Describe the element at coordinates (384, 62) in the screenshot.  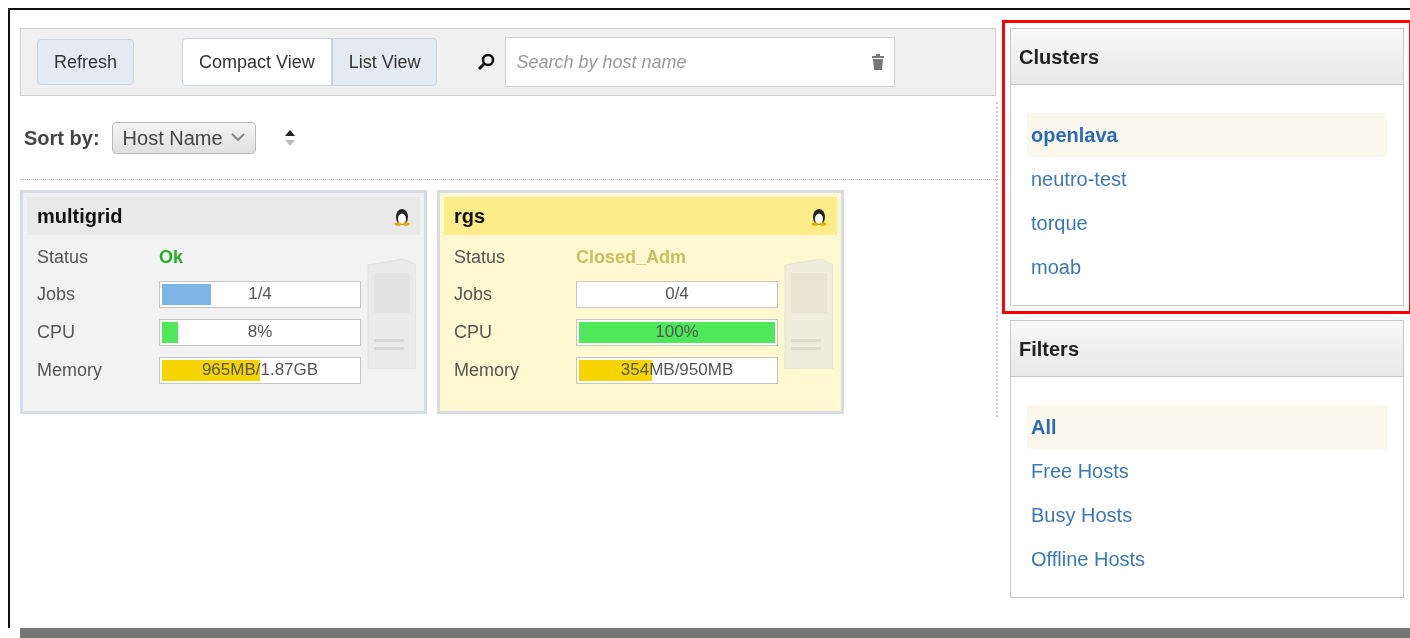
I see `view-tab: List View` at that location.